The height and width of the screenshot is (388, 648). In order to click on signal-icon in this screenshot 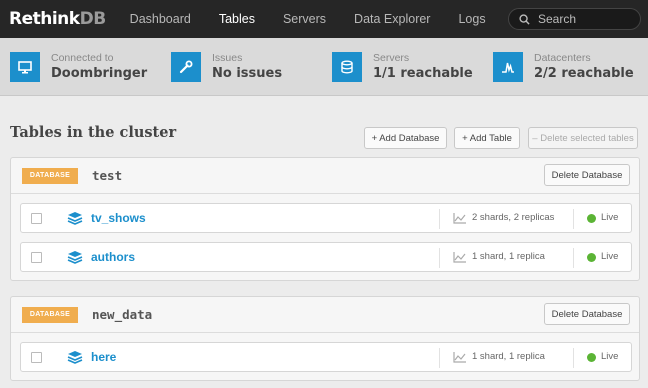, I will do `click(508, 66)`.